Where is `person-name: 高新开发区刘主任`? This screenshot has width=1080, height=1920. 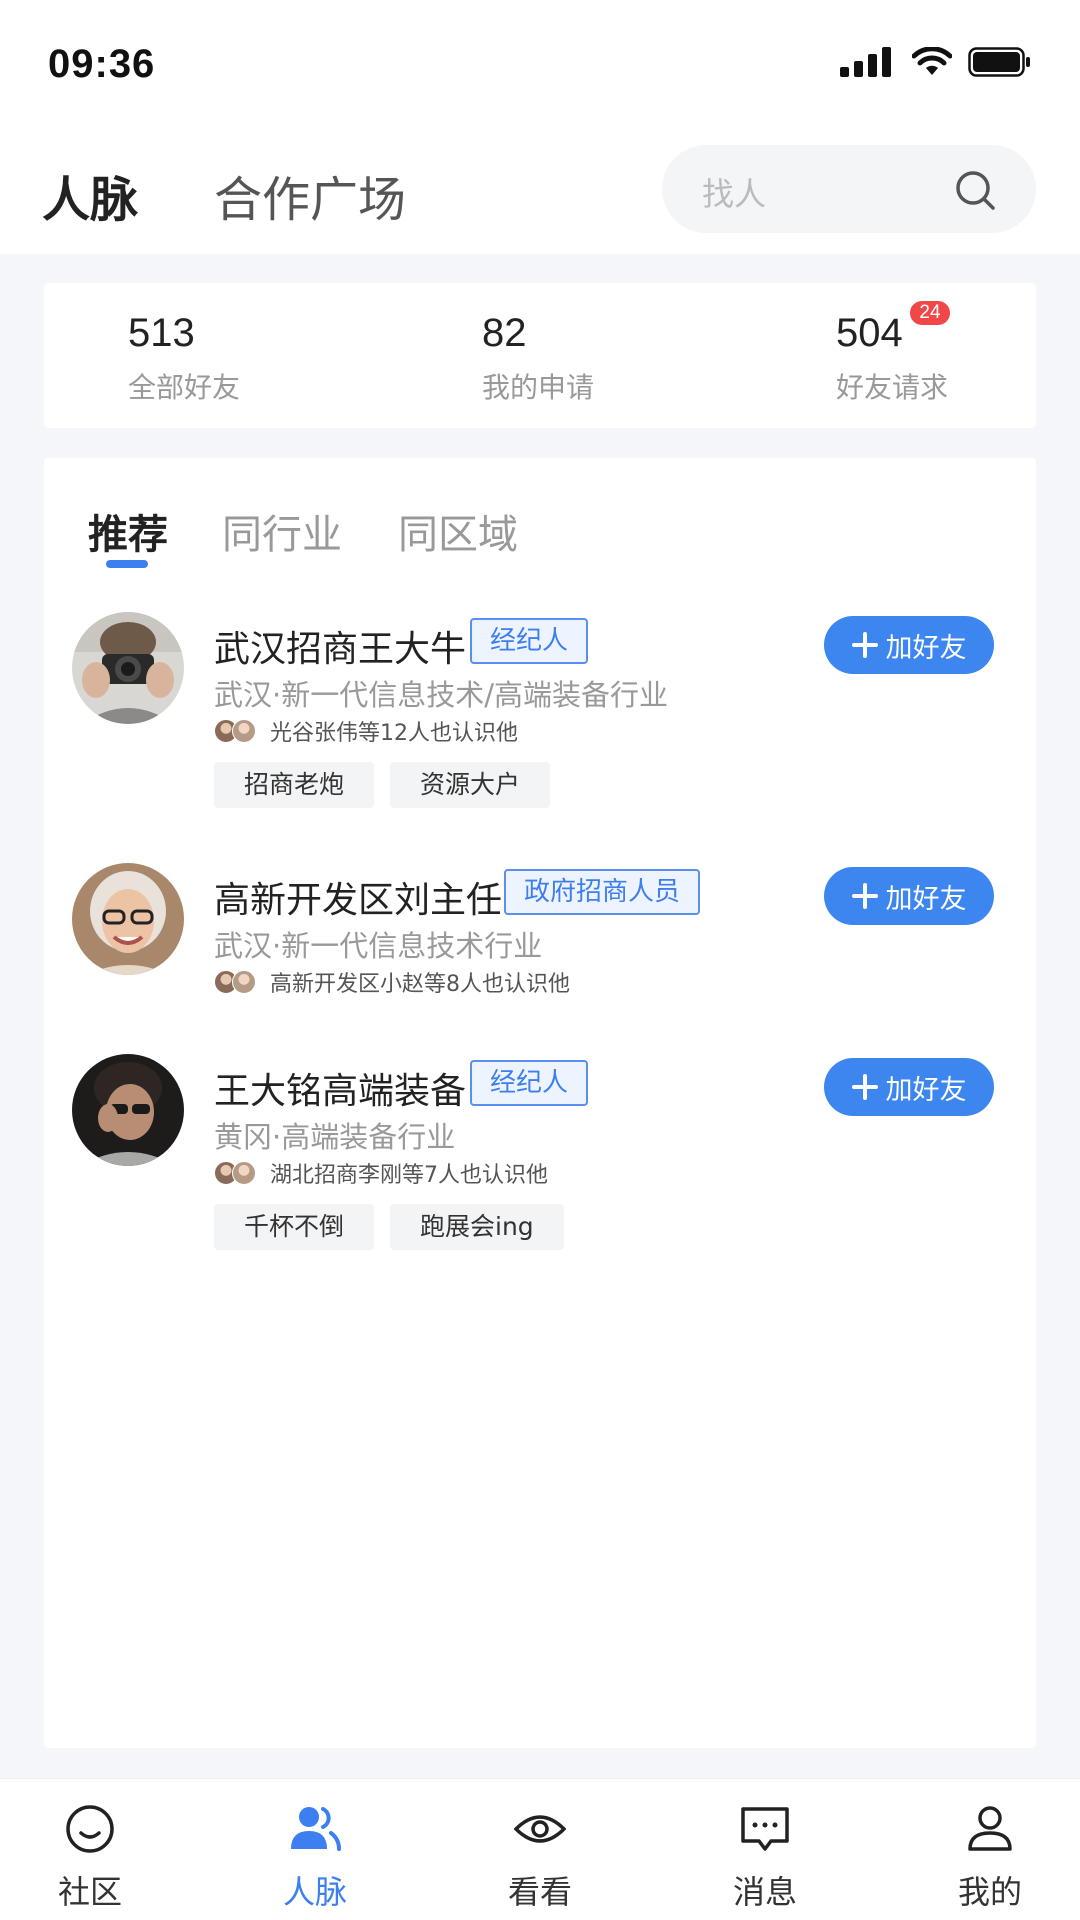
person-name: 高新开发区刘主任 is located at coordinates (358, 900).